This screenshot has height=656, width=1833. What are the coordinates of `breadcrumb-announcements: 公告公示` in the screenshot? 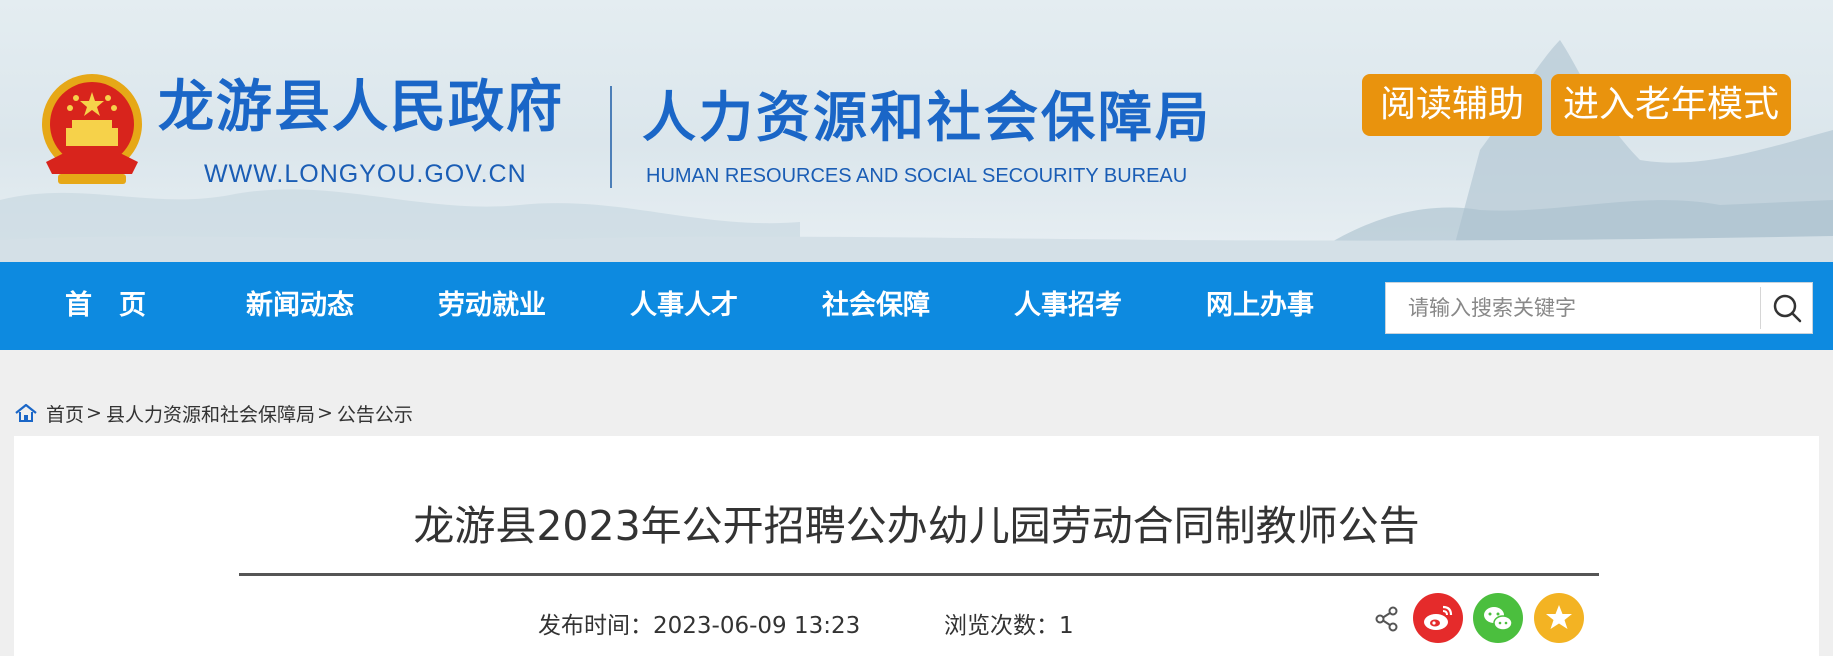 It's located at (375, 413).